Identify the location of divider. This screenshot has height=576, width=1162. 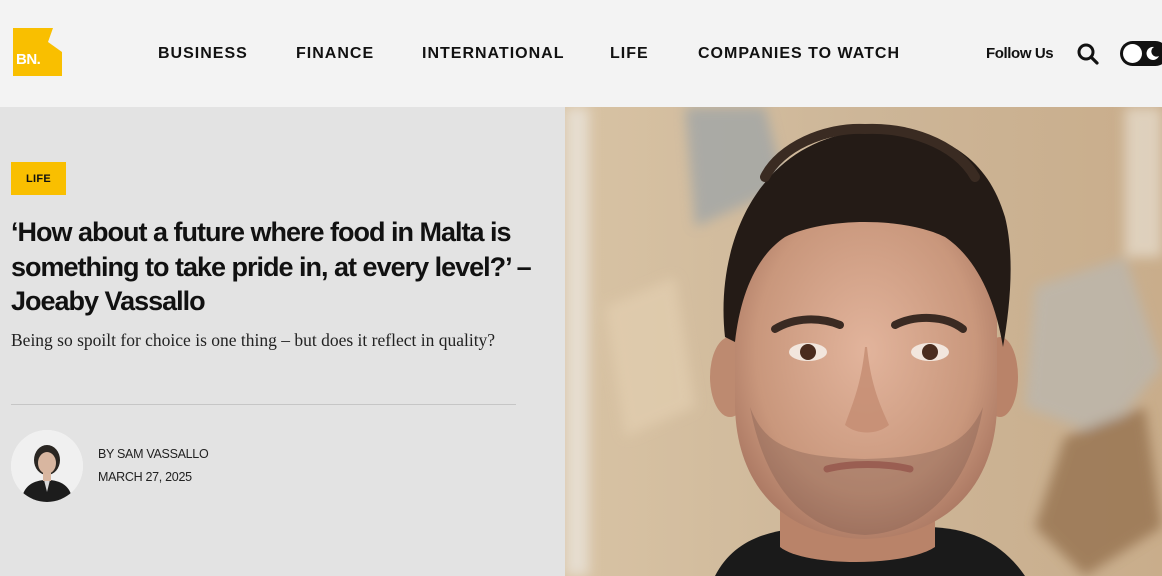
(263, 404).